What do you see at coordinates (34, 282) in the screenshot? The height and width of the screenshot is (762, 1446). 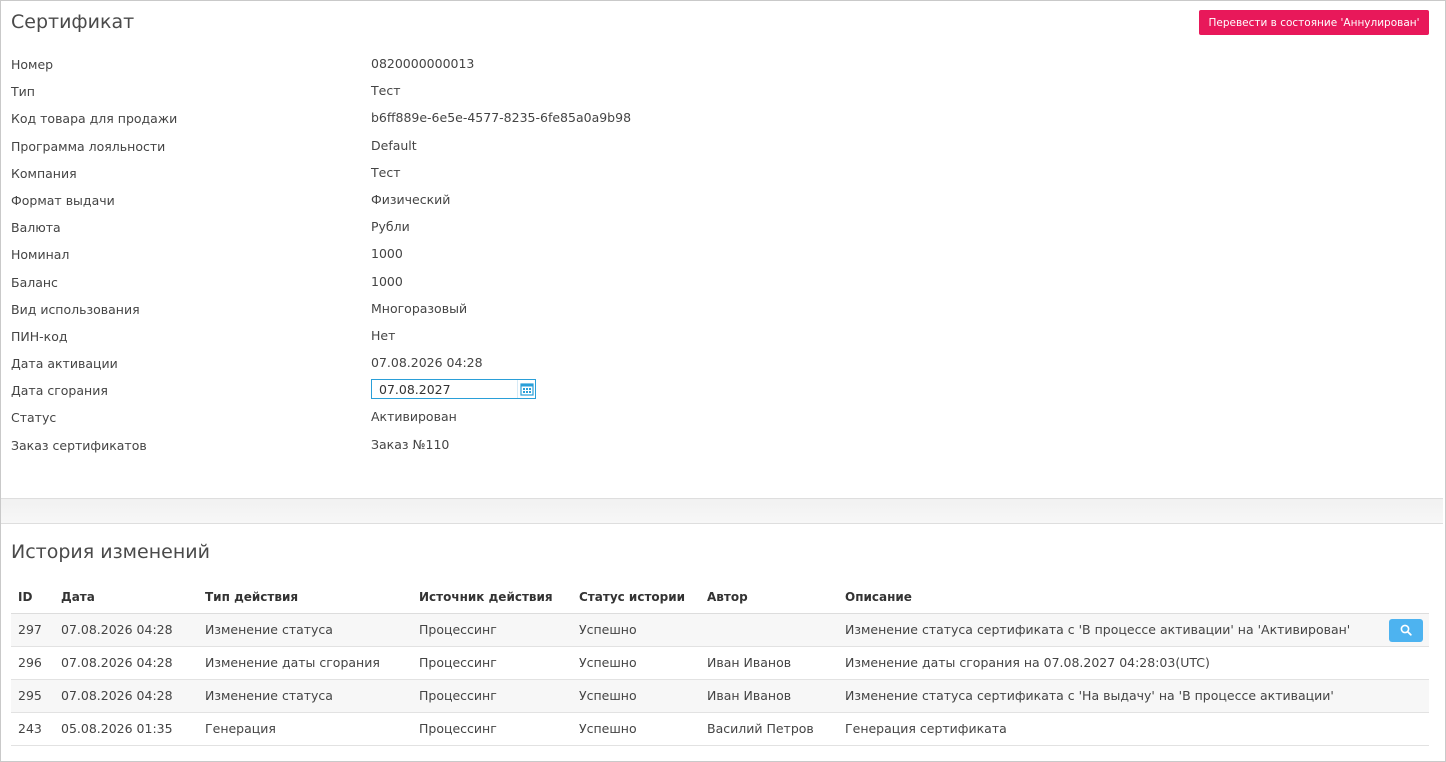 I see `field-label: Баланс` at bounding box center [34, 282].